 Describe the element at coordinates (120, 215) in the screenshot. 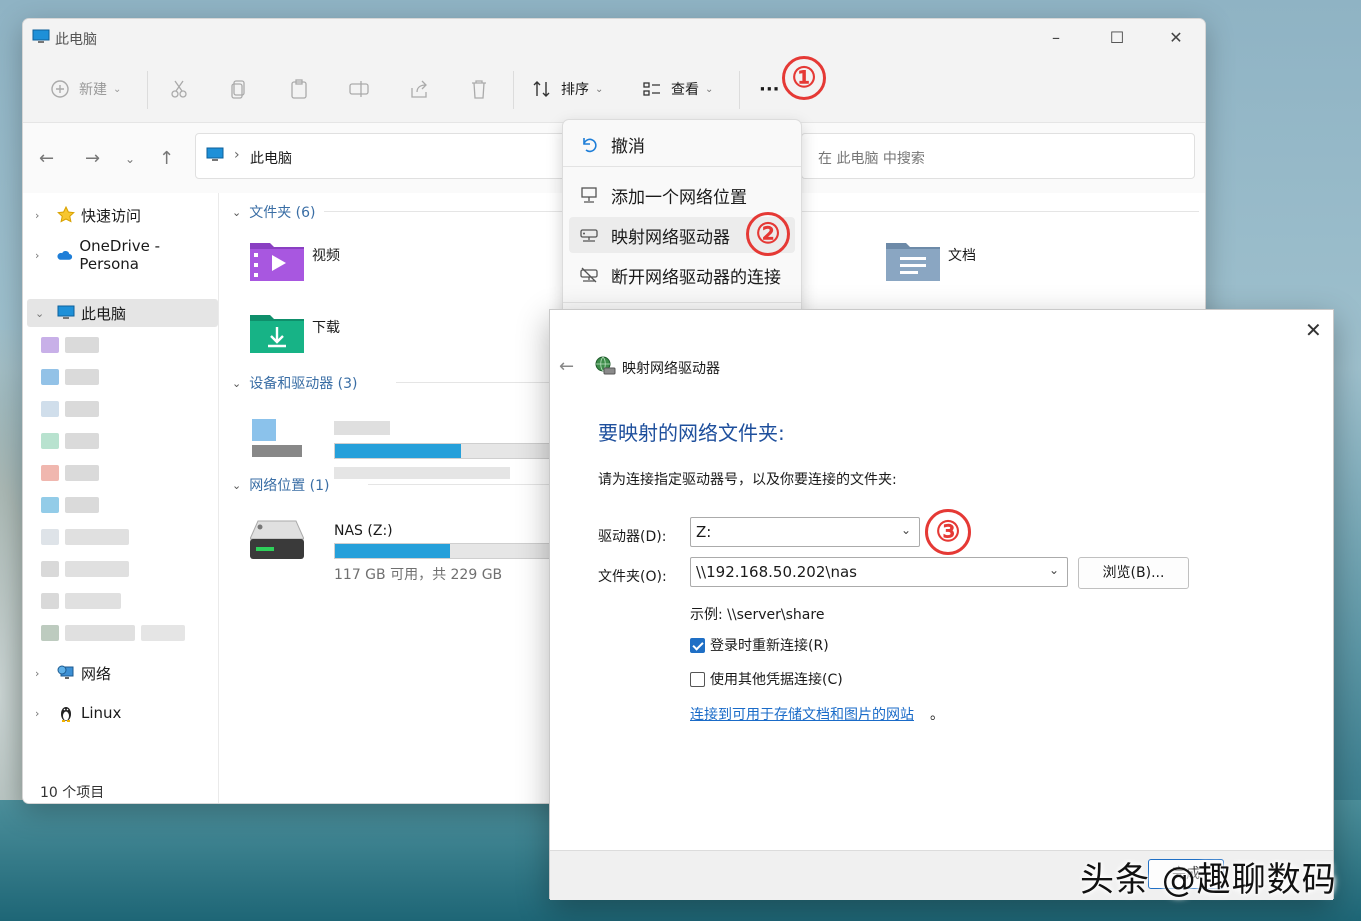

I see `sidebar-item-quick-access: › 快速访问` at that location.